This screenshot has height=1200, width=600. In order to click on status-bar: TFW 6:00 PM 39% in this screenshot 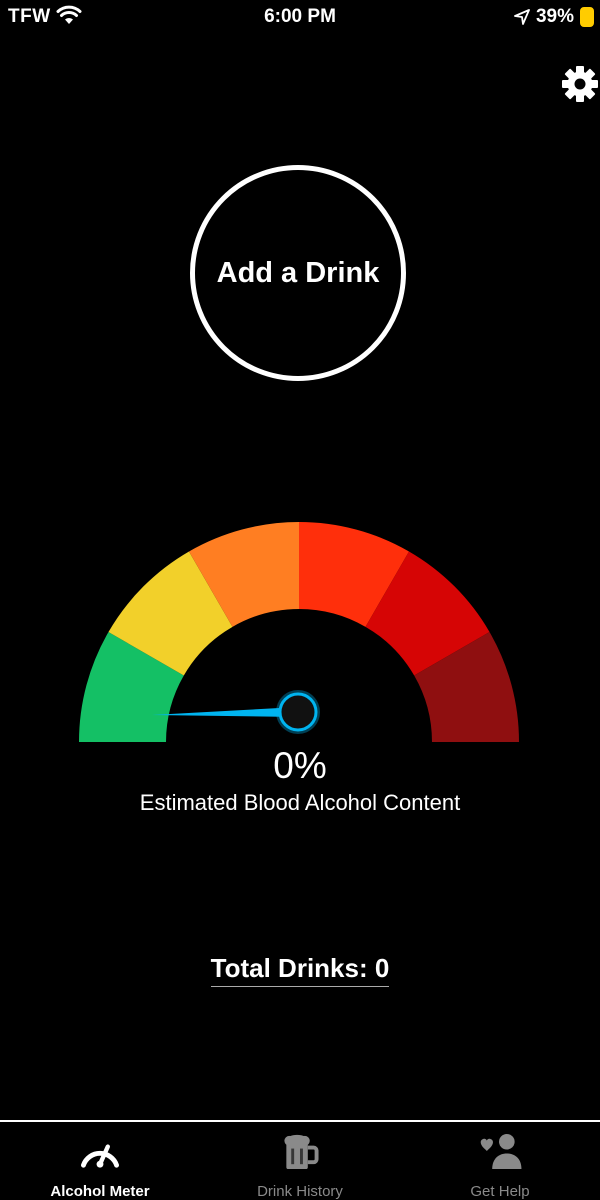, I will do `click(300, 18)`.